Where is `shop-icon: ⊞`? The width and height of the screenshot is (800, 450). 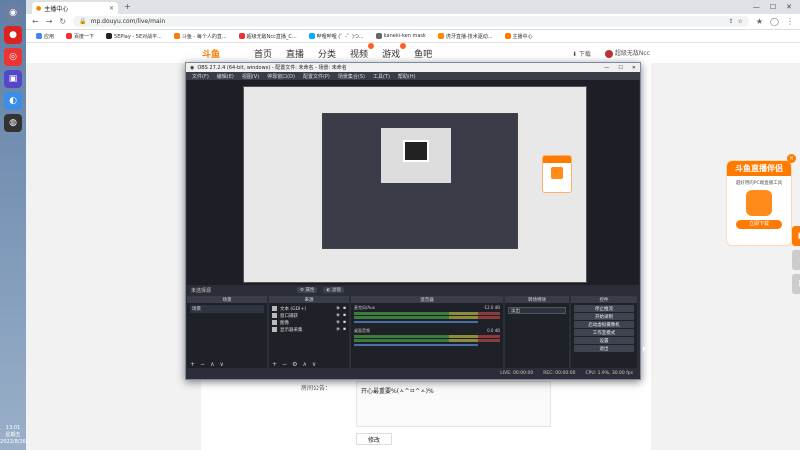
shop-icon: ⊞ is located at coordinates (796, 284).